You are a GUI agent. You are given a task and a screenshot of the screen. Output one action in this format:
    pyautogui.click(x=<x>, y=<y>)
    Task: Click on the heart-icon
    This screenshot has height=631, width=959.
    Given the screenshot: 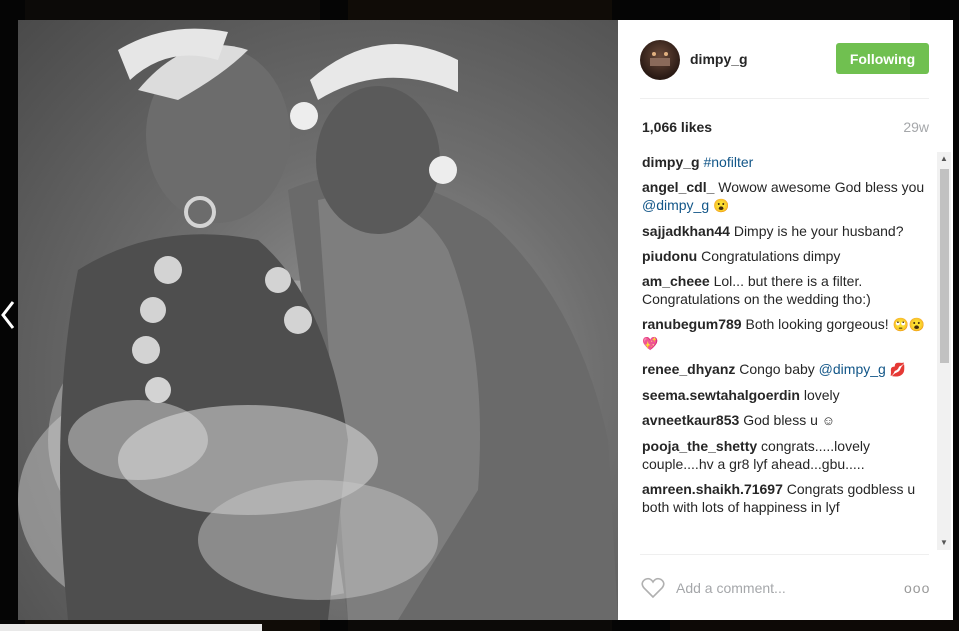 What is the action you would take?
    pyautogui.click(x=653, y=588)
    